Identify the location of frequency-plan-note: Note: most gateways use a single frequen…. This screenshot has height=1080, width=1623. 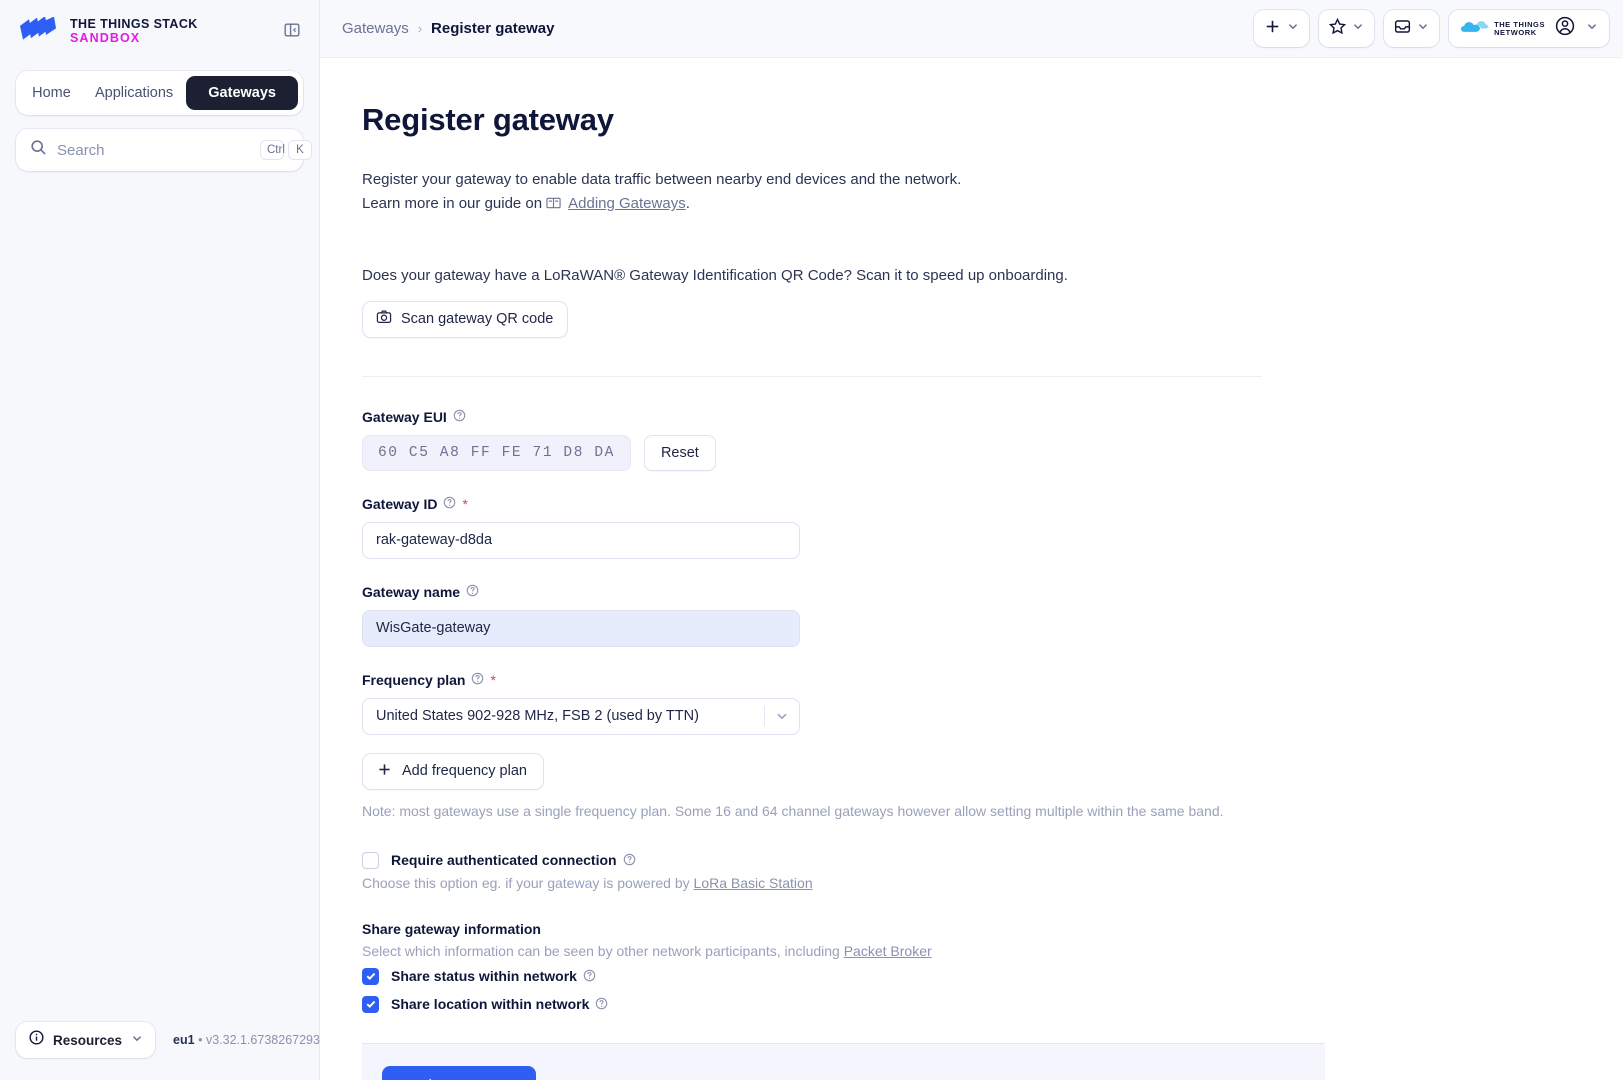
(793, 810).